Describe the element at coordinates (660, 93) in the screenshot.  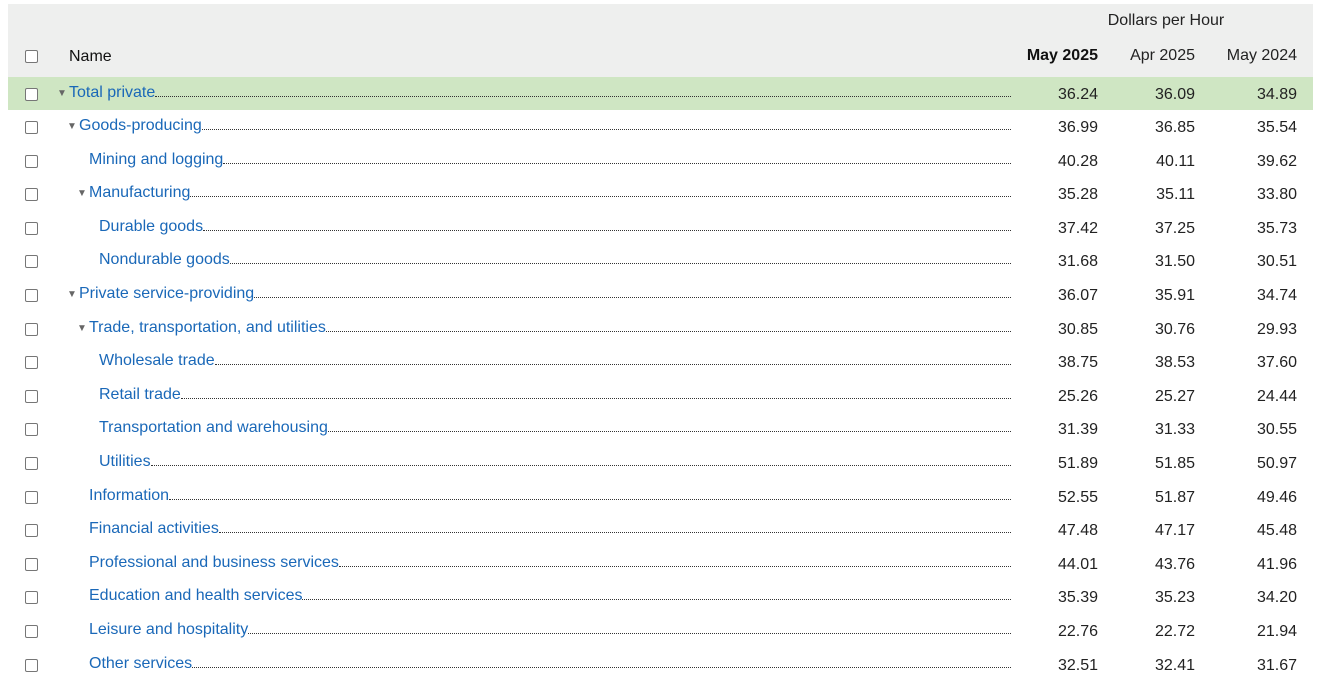
I see `table-row: ▼ Total private 36.24 36.09 34.89` at that location.